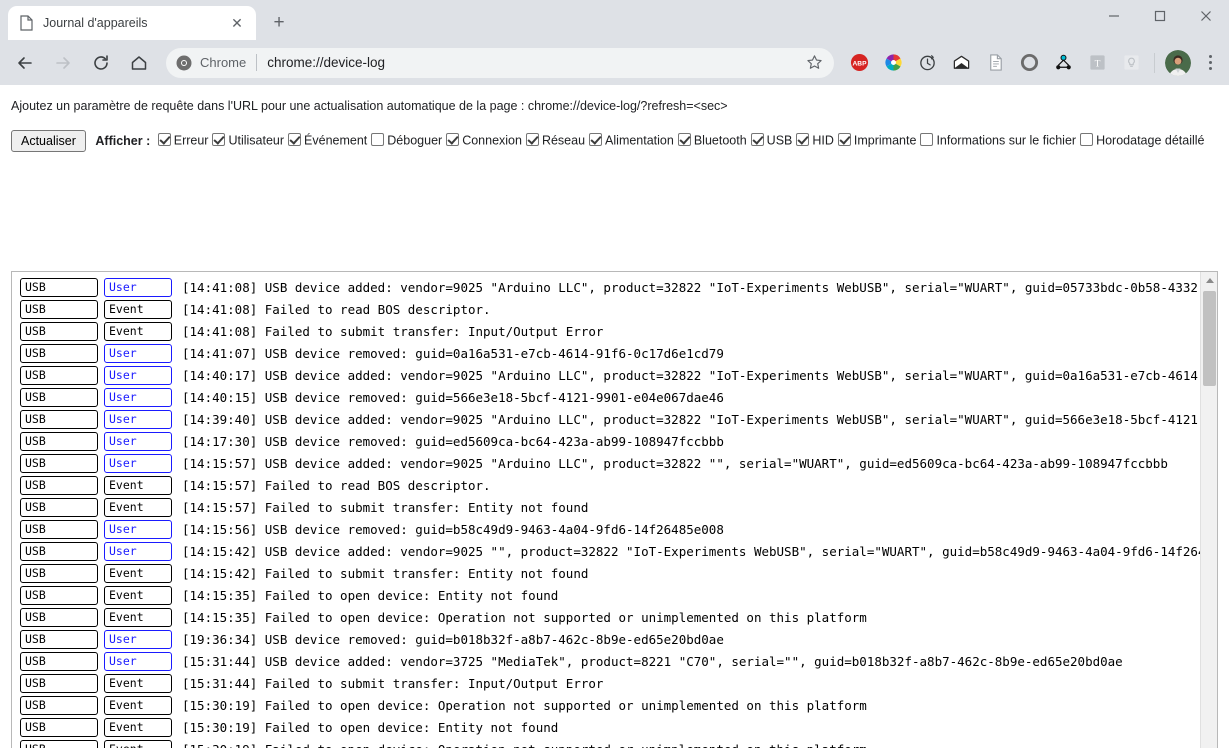 The height and width of the screenshot is (748, 1229). Describe the element at coordinates (257, 62) in the screenshot. I see `omnibox-divider` at that location.